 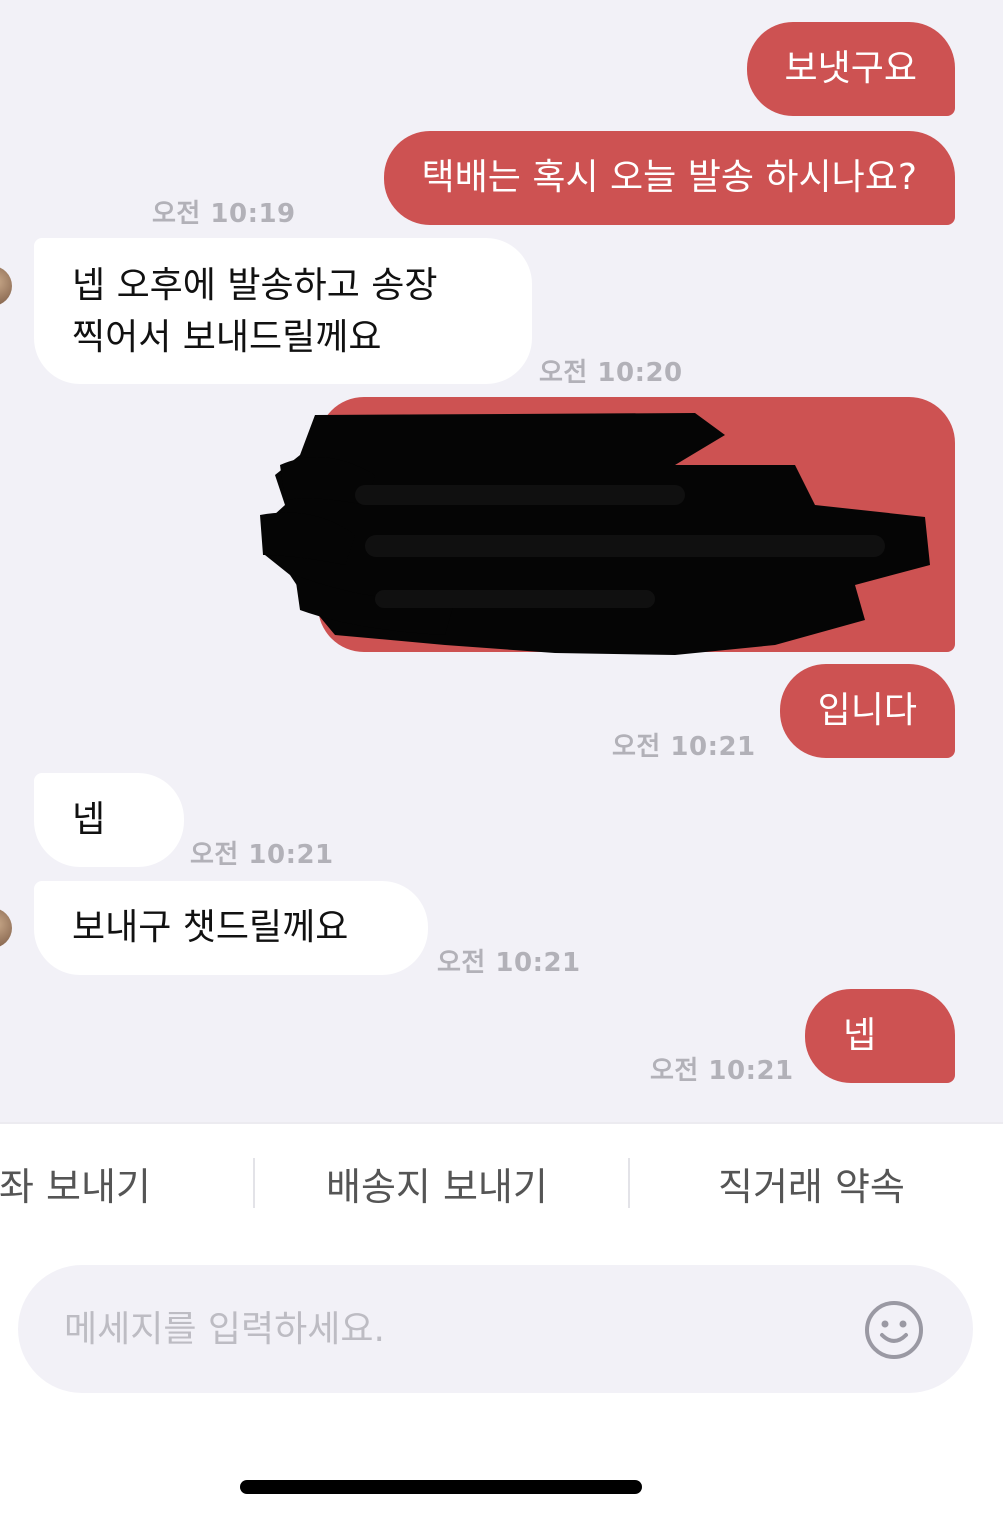 I want to click on message-composer, so click(x=495, y=1329).